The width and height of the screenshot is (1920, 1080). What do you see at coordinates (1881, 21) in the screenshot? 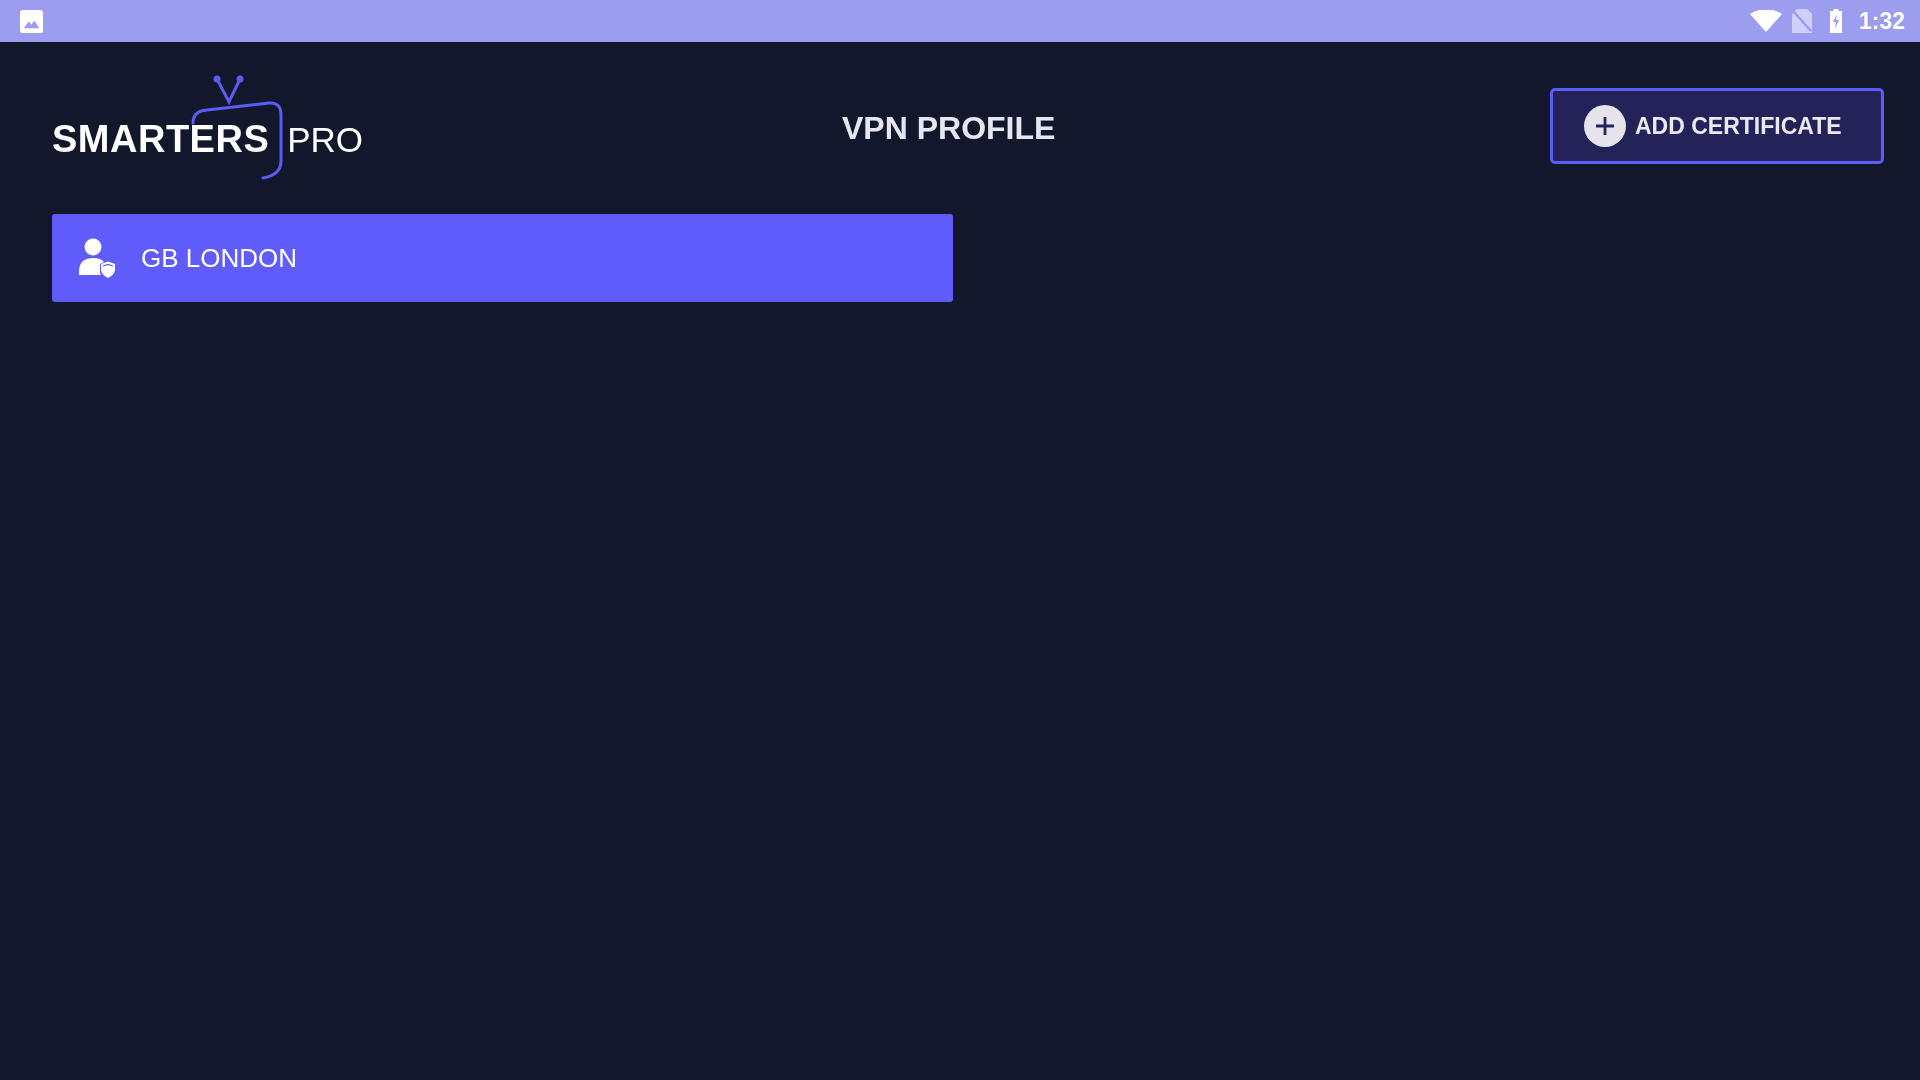
I see `clock-time: 1:32` at bounding box center [1881, 21].